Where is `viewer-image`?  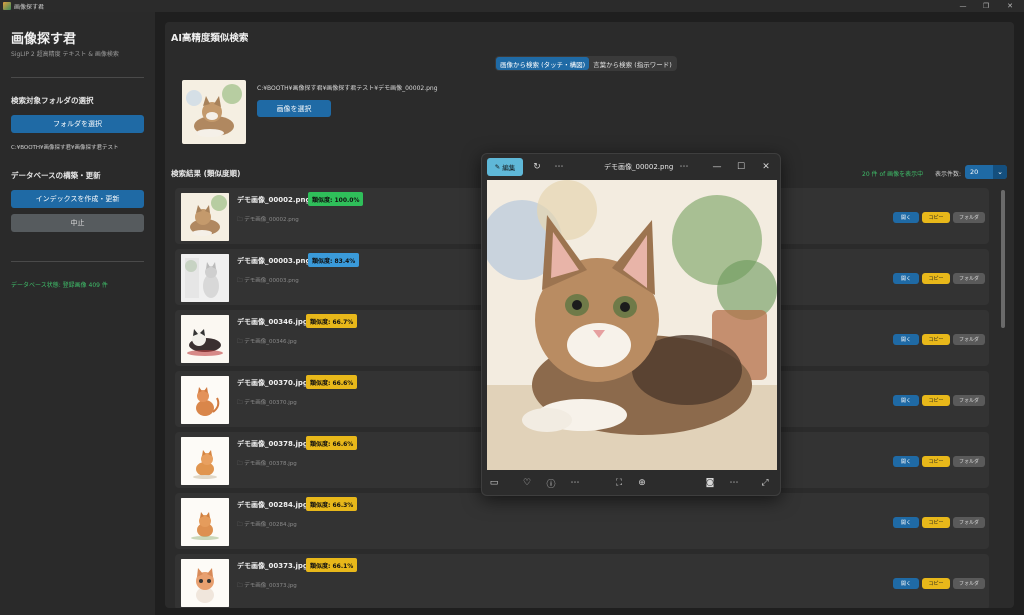
viewer-image is located at coordinates (632, 325).